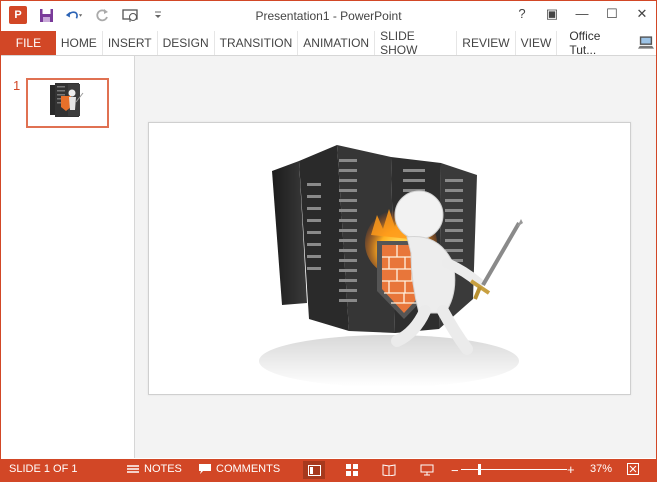  I want to click on close-button: ✕, so click(642, 14).